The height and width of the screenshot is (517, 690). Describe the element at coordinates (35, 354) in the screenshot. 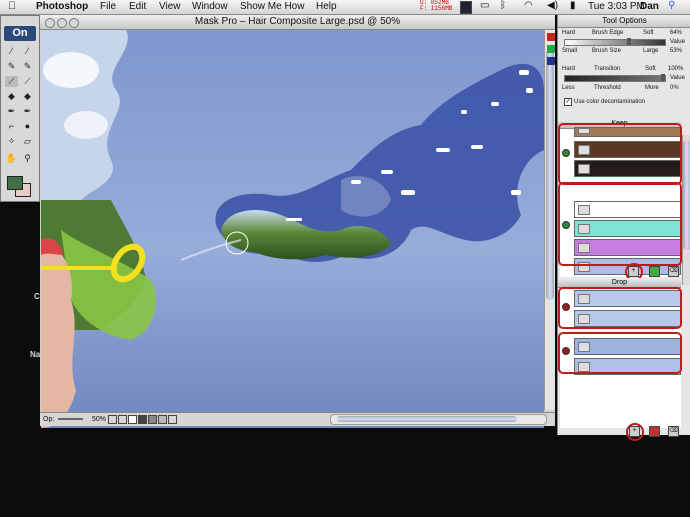

I see `desktop-text-na: Na` at that location.